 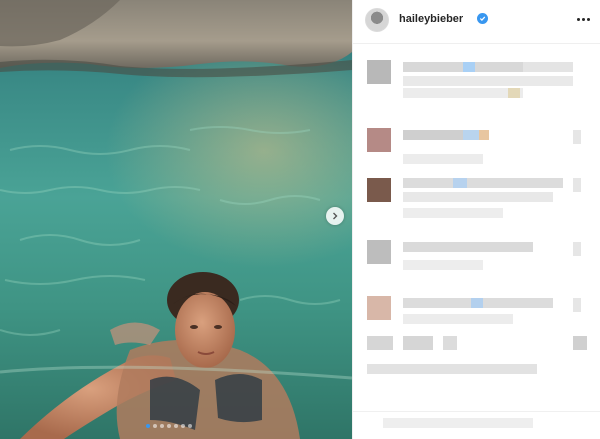 I want to click on divider, so click(x=476, y=411).